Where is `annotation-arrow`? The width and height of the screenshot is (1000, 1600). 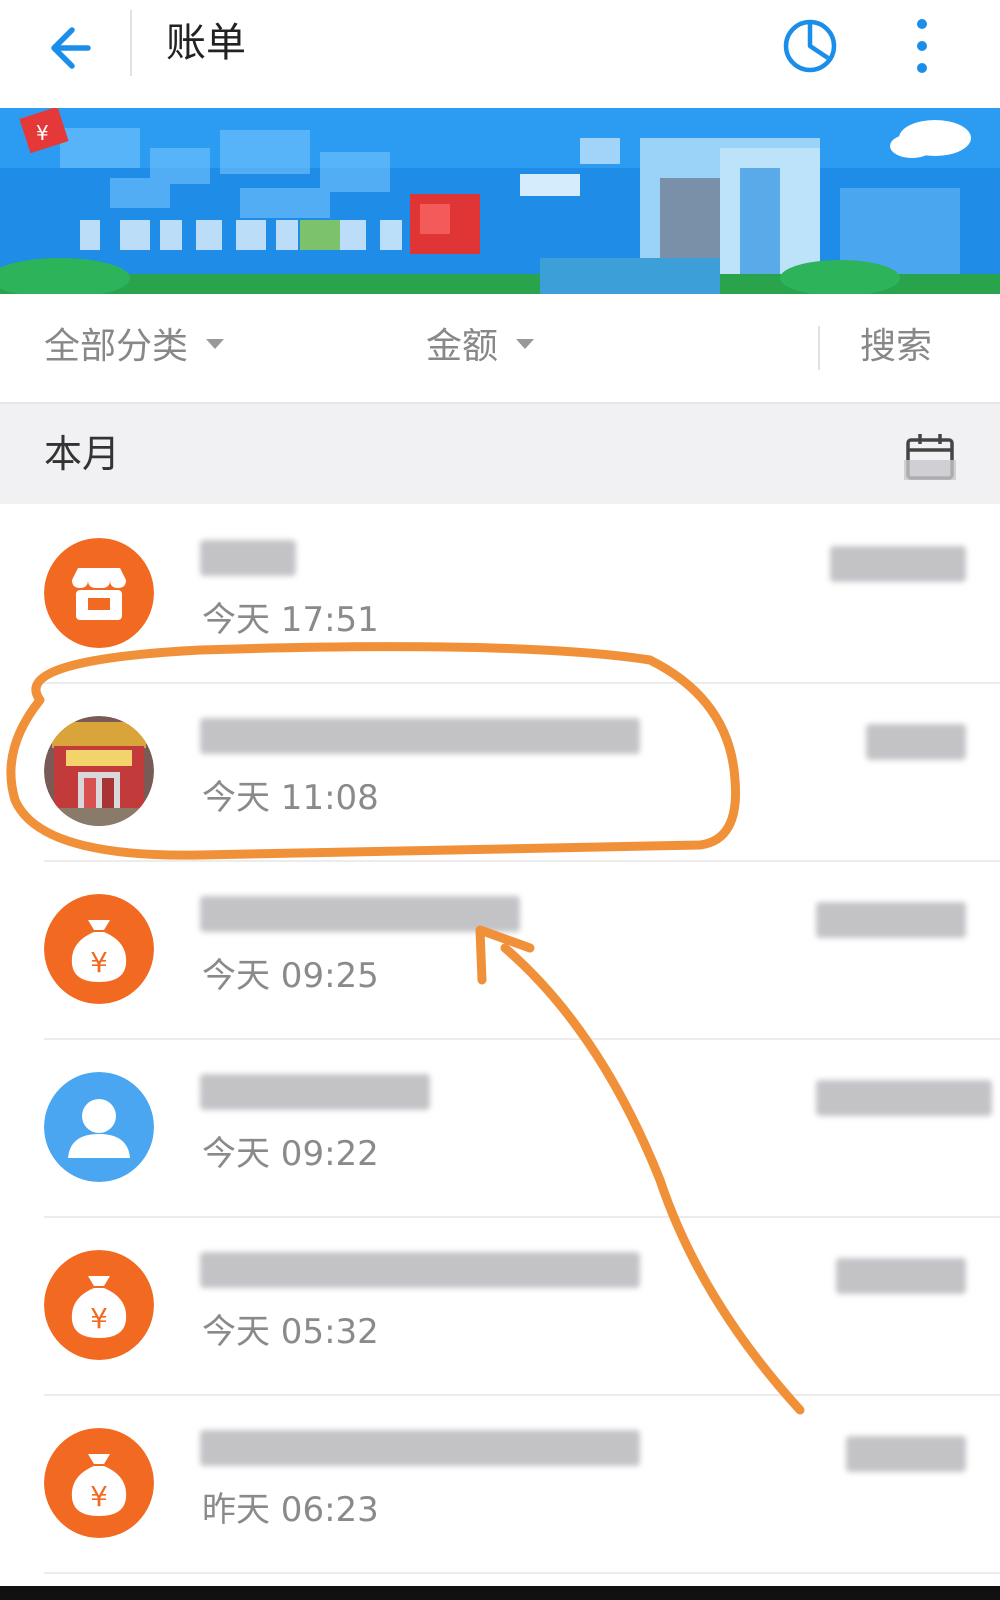
annotation-arrow is located at coordinates (652, 1179).